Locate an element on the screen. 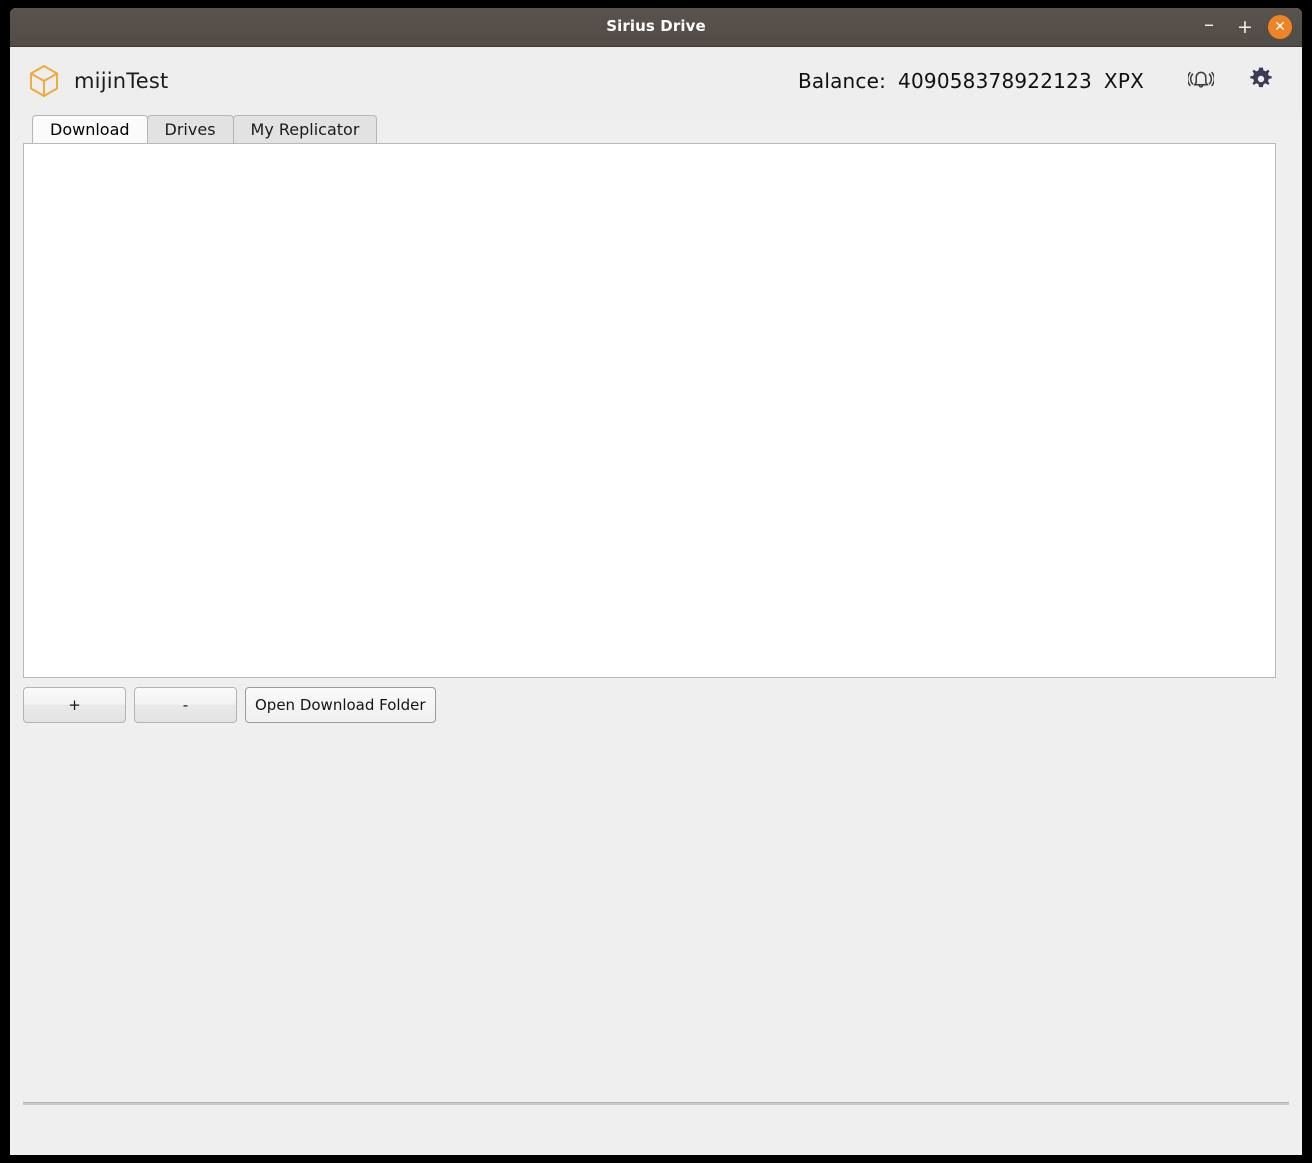 Image resolution: width=1312 pixels, height=1163 pixels. download-action-bar: + - Open Download Folder is located at coordinates (229, 705).